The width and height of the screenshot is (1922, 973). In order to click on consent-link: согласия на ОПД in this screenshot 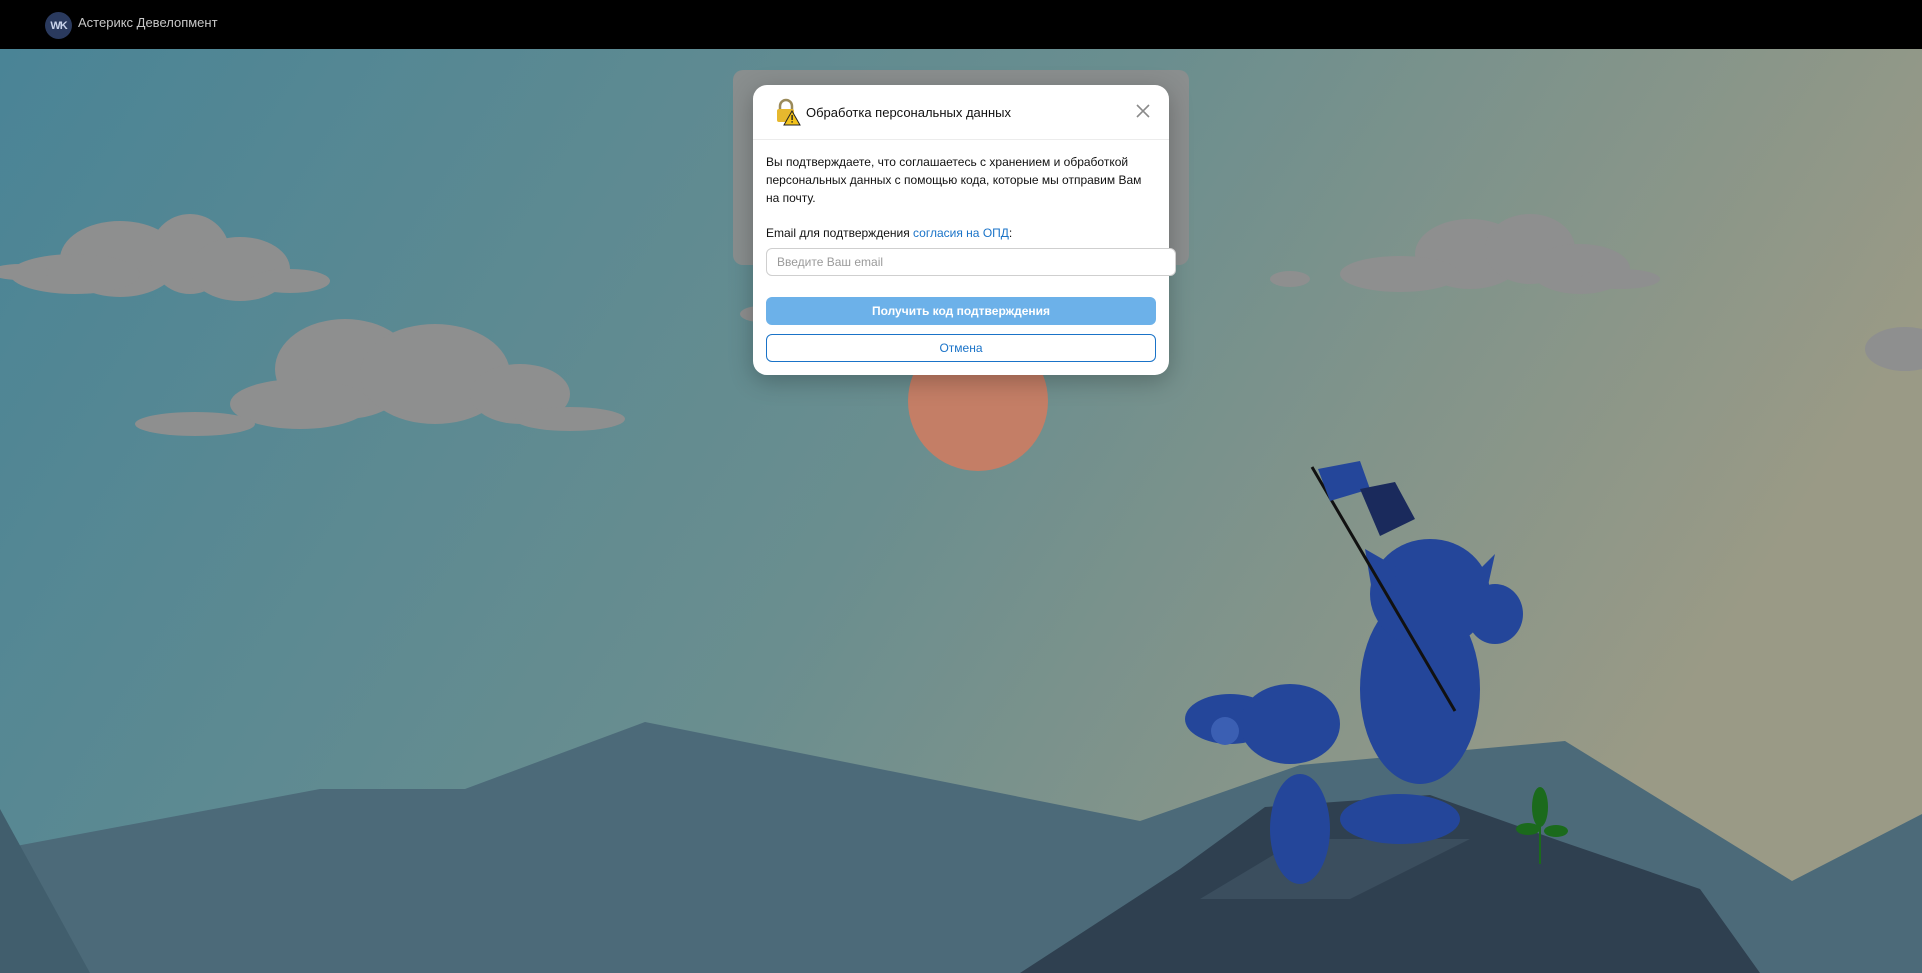, I will do `click(961, 233)`.